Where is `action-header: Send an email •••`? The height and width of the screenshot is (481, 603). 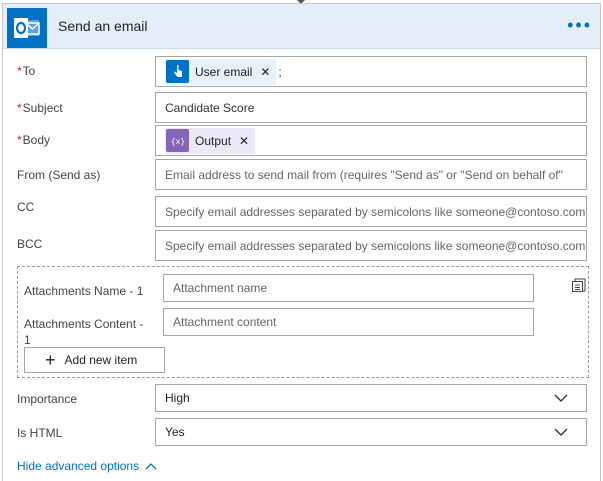 action-header: Send an email ••• is located at coordinates (301, 26).